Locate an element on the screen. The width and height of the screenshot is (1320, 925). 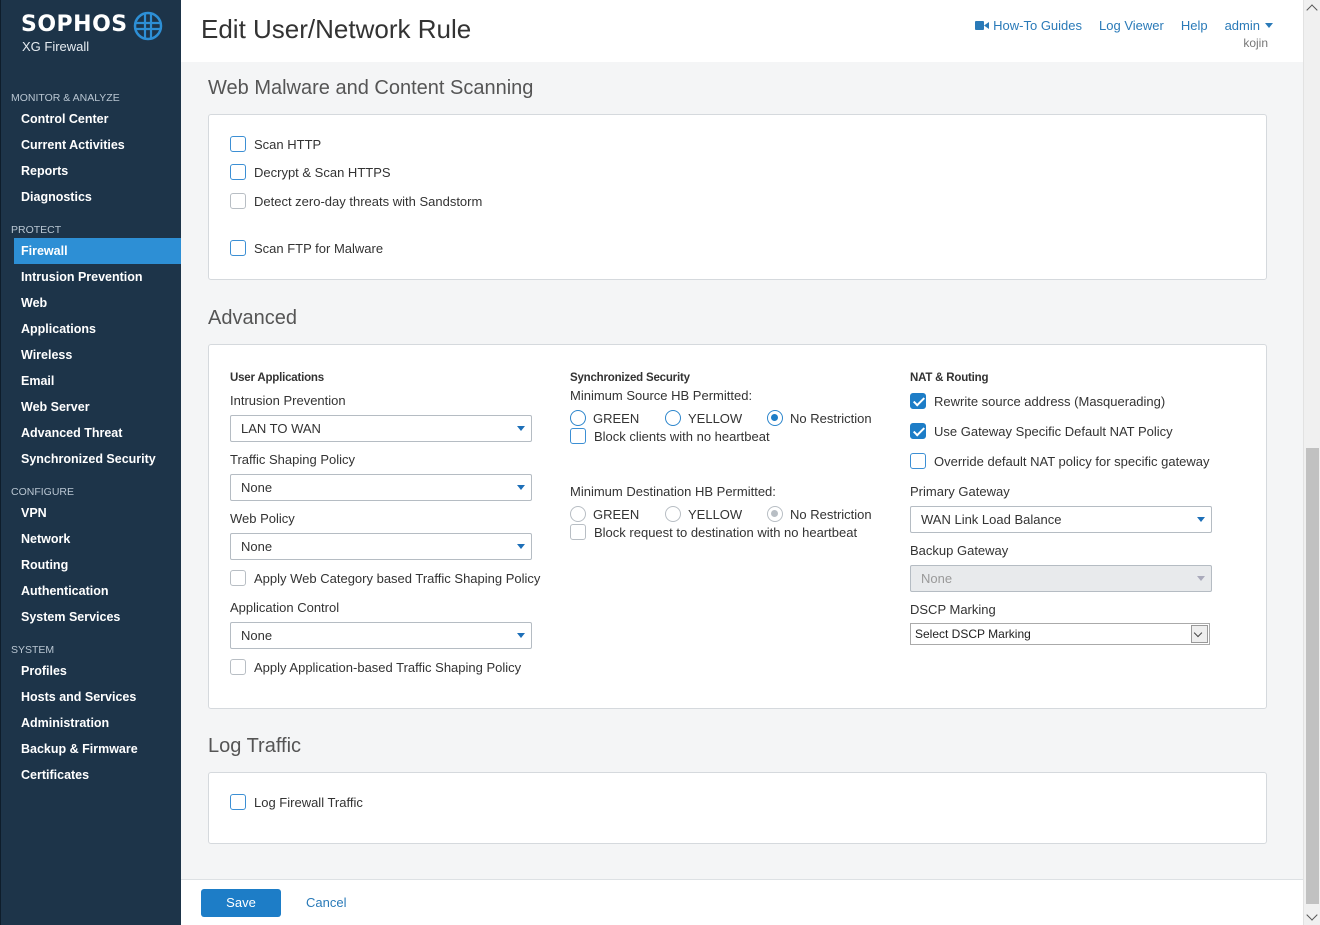
source-green-option: GREEN is located at coordinates (604, 418).